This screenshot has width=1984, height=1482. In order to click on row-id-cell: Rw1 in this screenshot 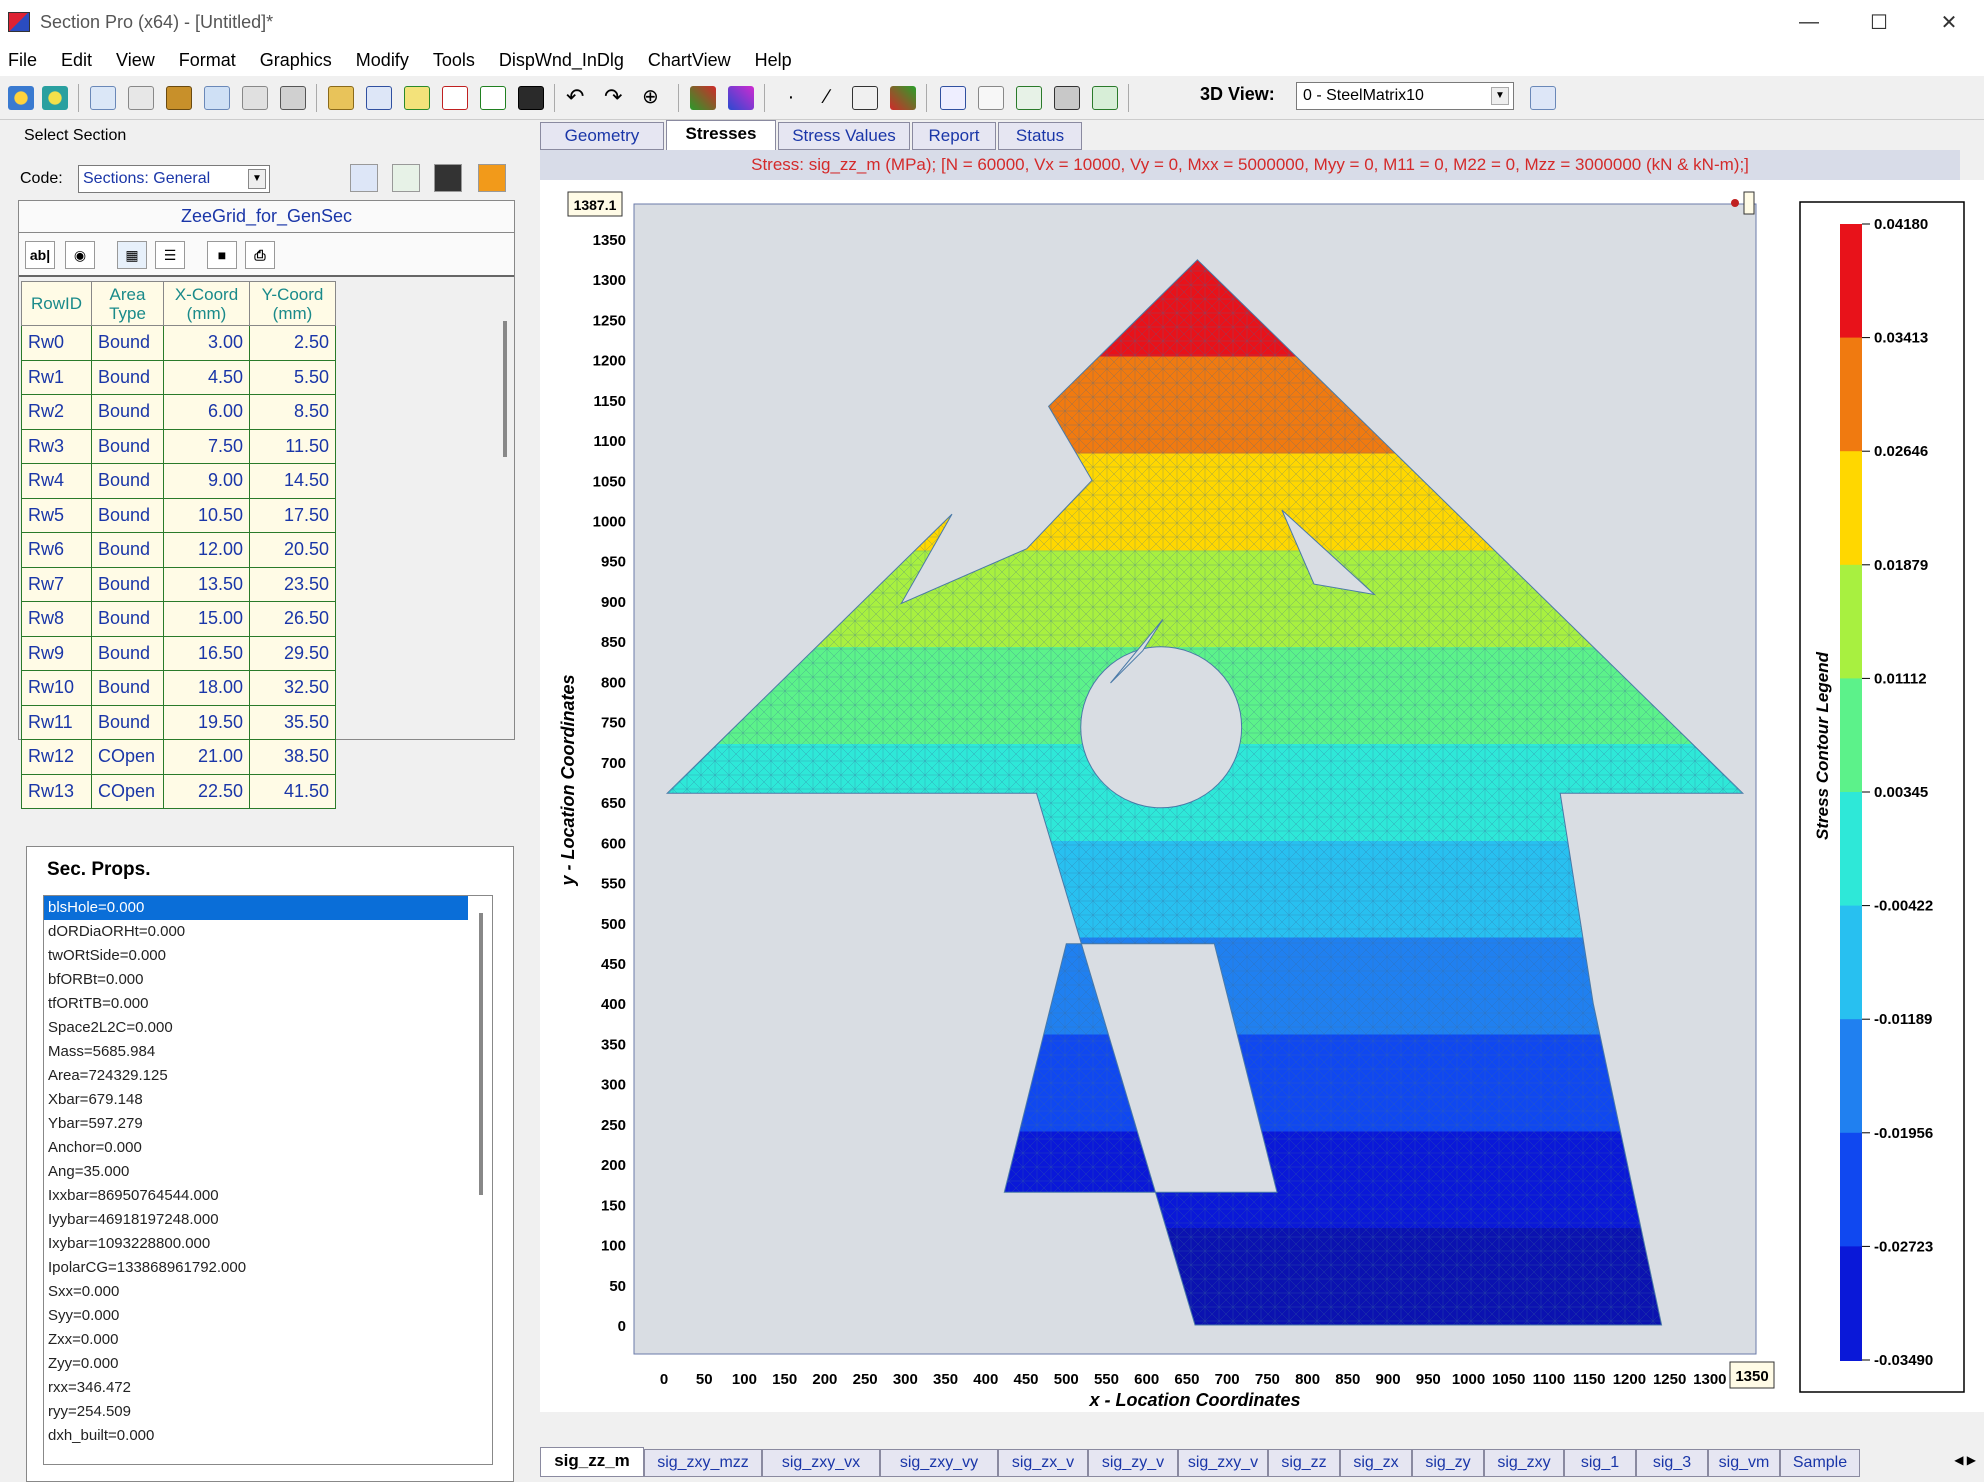, I will do `click(56, 377)`.